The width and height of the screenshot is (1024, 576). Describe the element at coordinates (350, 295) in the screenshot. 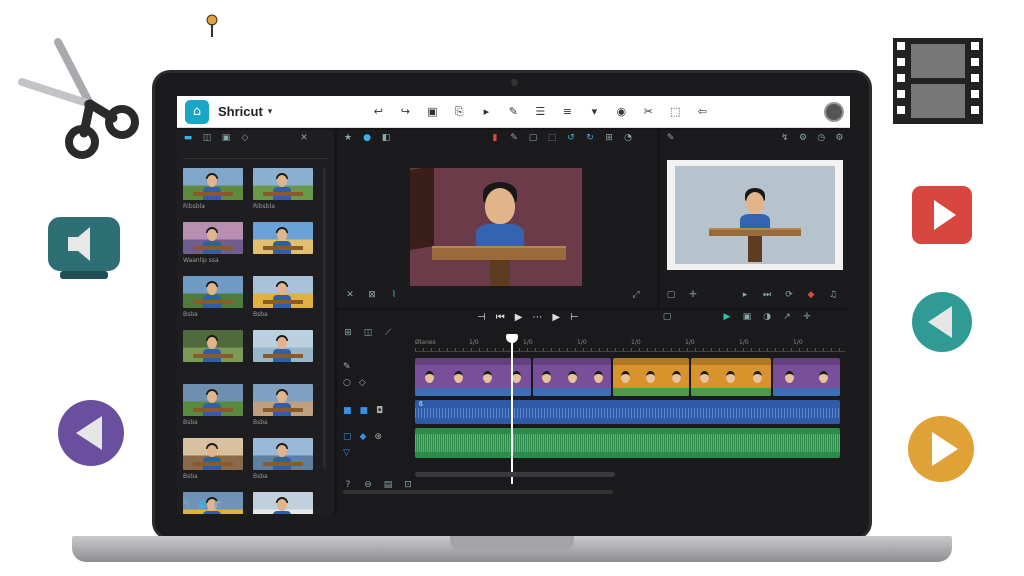

I see `fit-icon: ✕` at that location.